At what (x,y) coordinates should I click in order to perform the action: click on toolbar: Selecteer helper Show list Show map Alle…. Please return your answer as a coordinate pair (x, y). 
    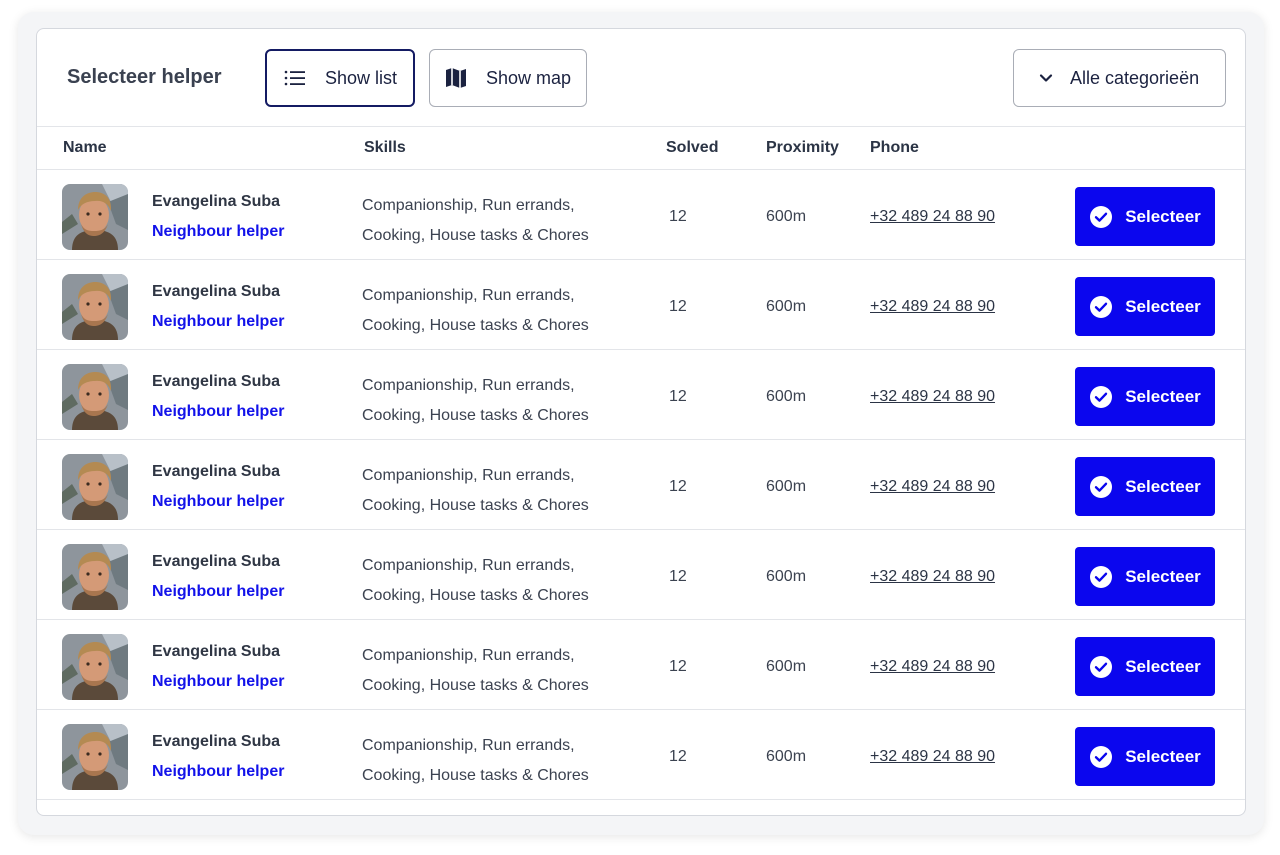
    Looking at the image, I should click on (641, 78).